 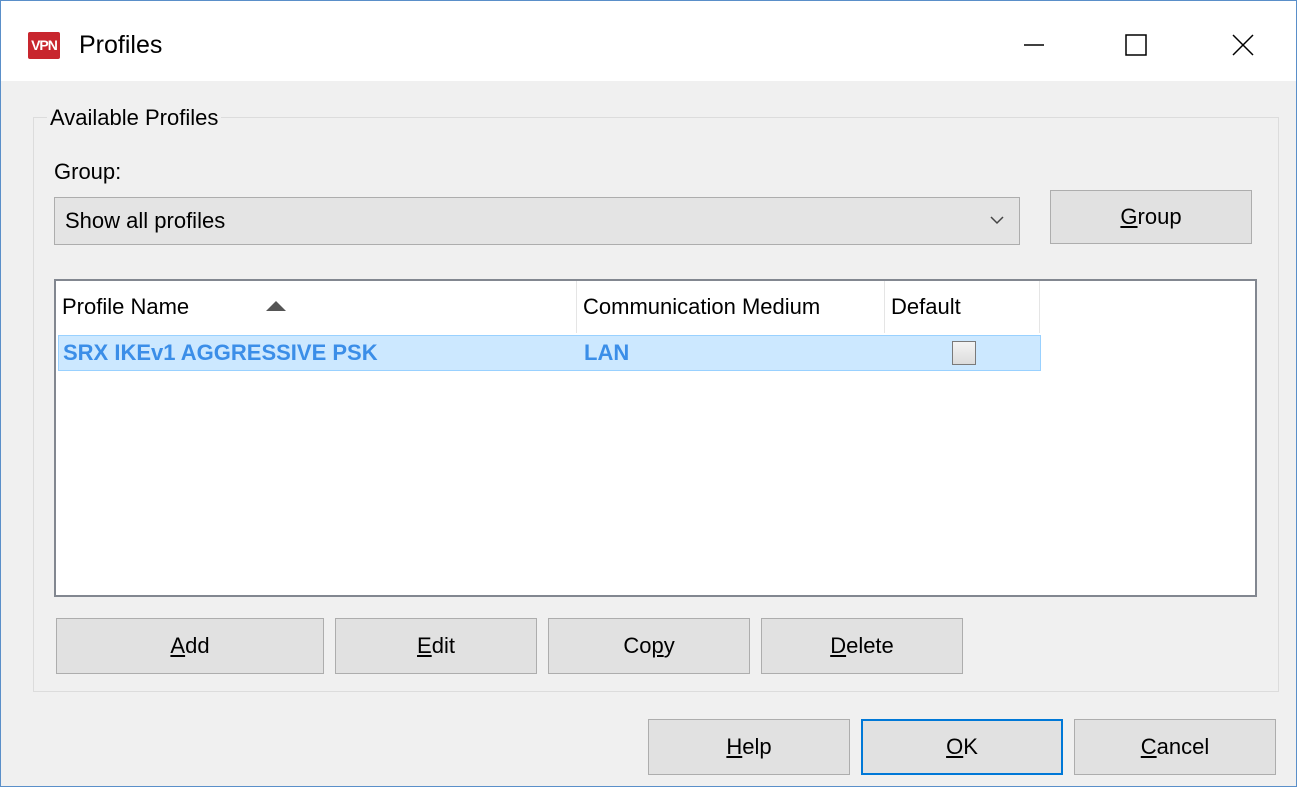 What do you see at coordinates (134, 118) in the screenshot?
I see `groupbox-title: Available Profiles` at bounding box center [134, 118].